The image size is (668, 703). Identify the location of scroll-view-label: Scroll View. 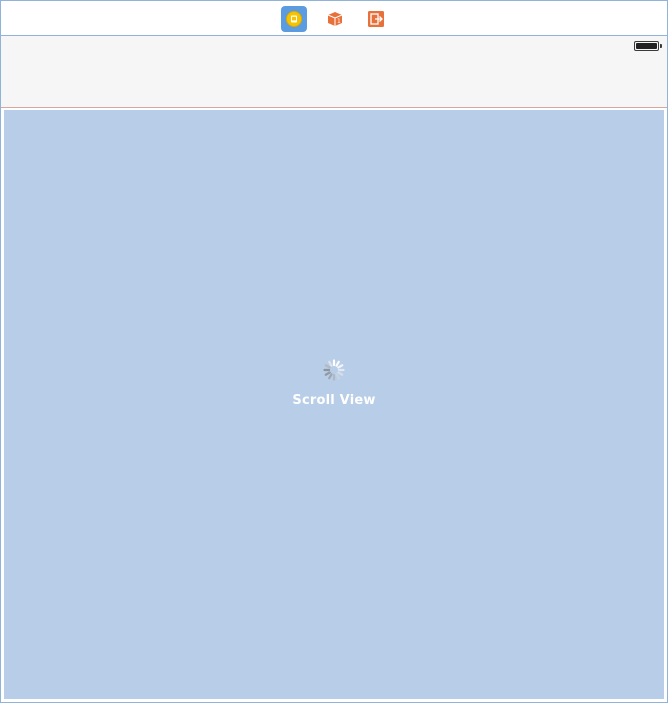
(334, 400).